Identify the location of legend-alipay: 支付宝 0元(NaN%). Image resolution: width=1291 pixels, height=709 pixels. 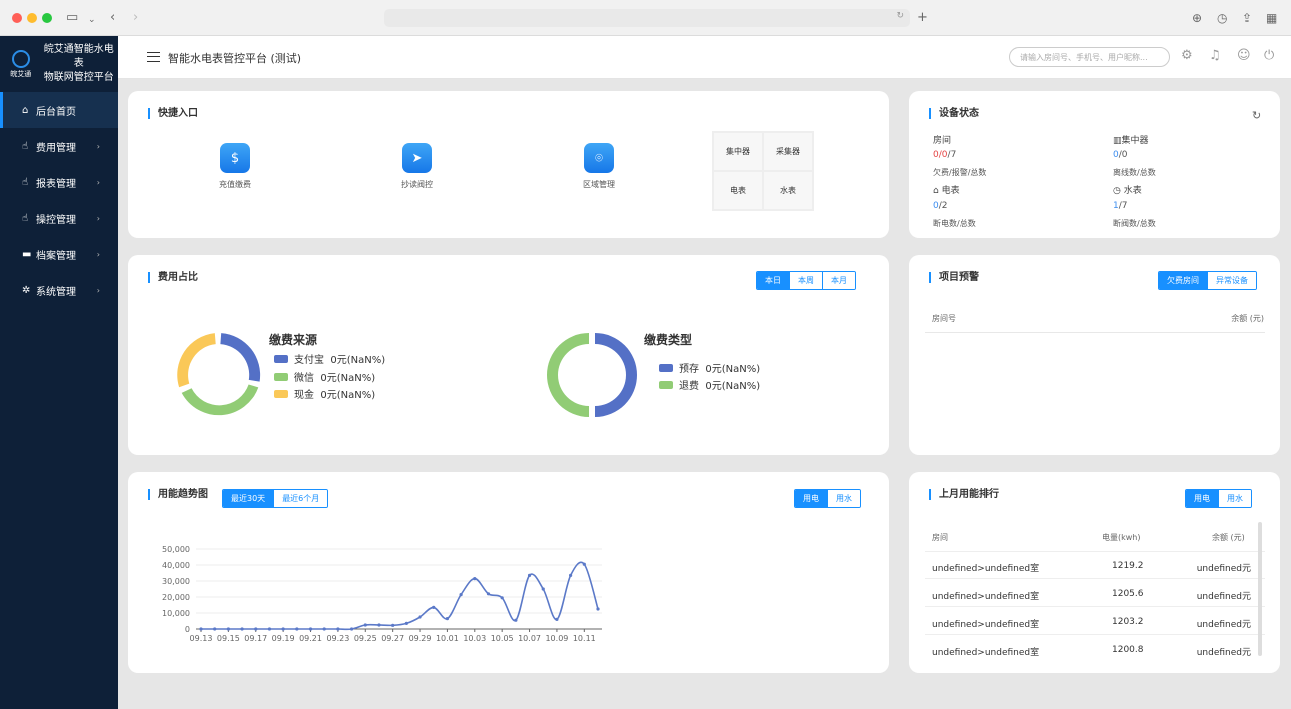
(329, 358).